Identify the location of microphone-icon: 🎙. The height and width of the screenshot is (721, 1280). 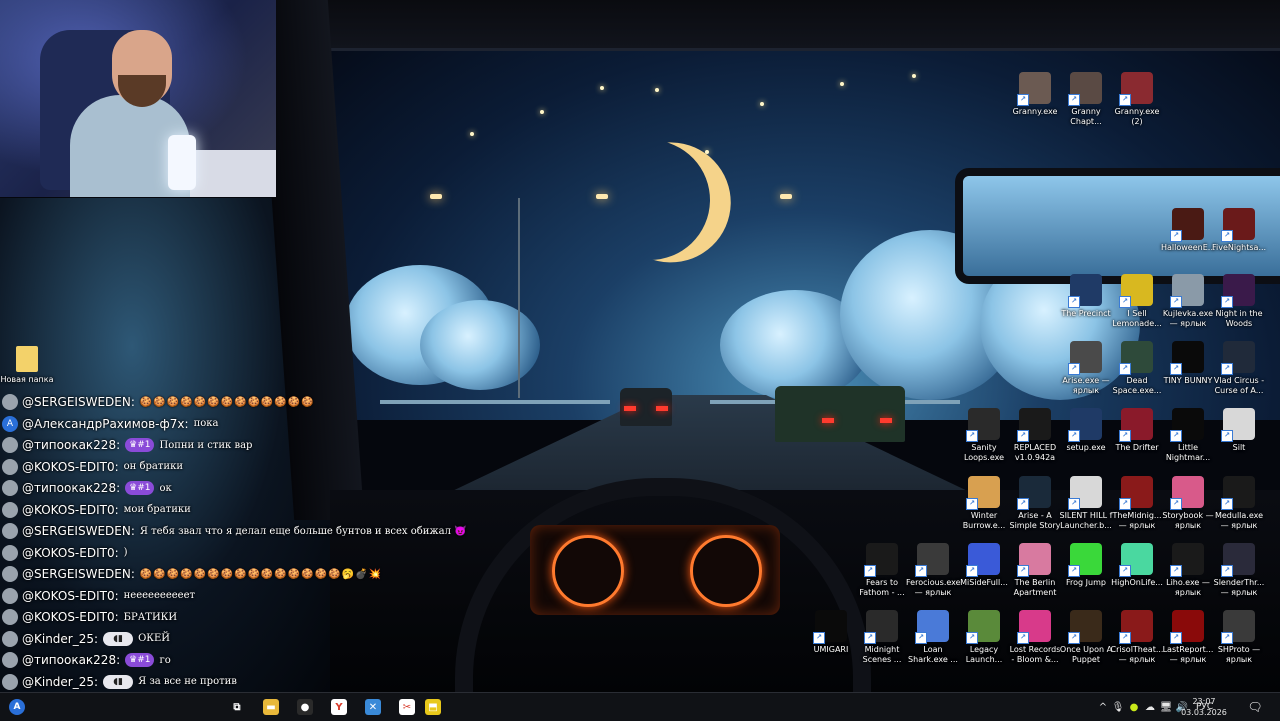
(1118, 707).